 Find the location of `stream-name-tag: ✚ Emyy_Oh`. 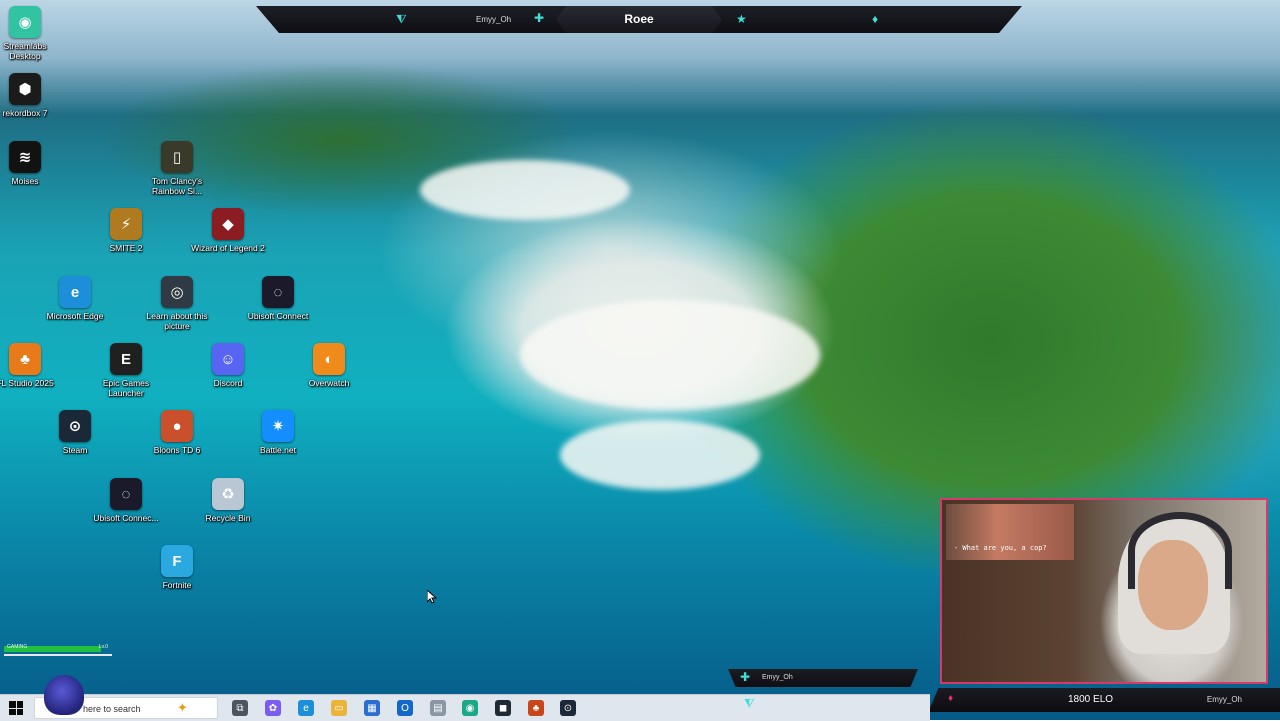

stream-name-tag: ✚ Emyy_Oh is located at coordinates (823, 678).